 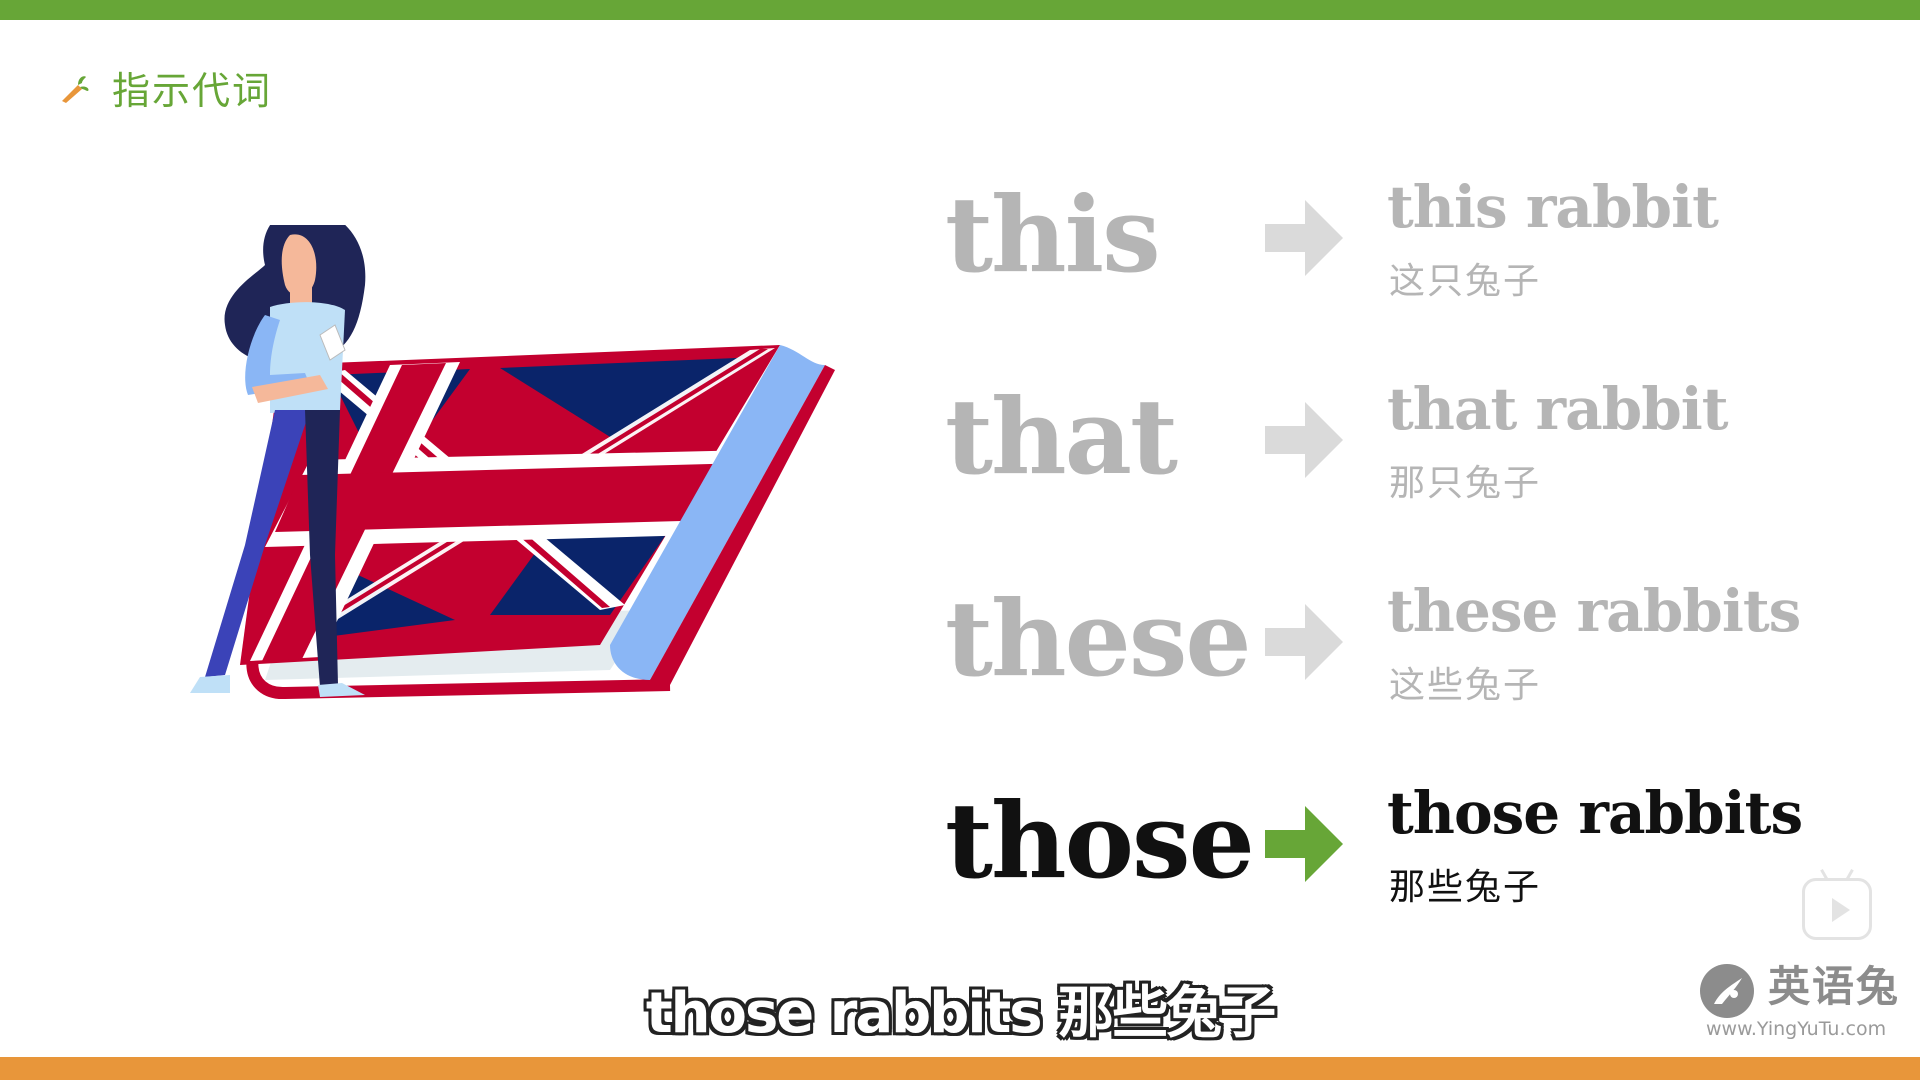 I want to click on bottom-accent-bar, so click(x=960, y=1068).